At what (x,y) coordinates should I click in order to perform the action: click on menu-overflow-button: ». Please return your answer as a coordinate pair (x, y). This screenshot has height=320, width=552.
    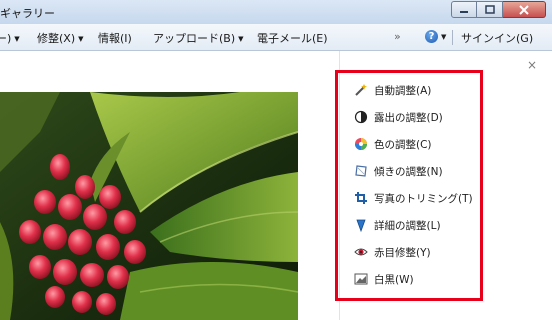
    Looking at the image, I should click on (397, 36).